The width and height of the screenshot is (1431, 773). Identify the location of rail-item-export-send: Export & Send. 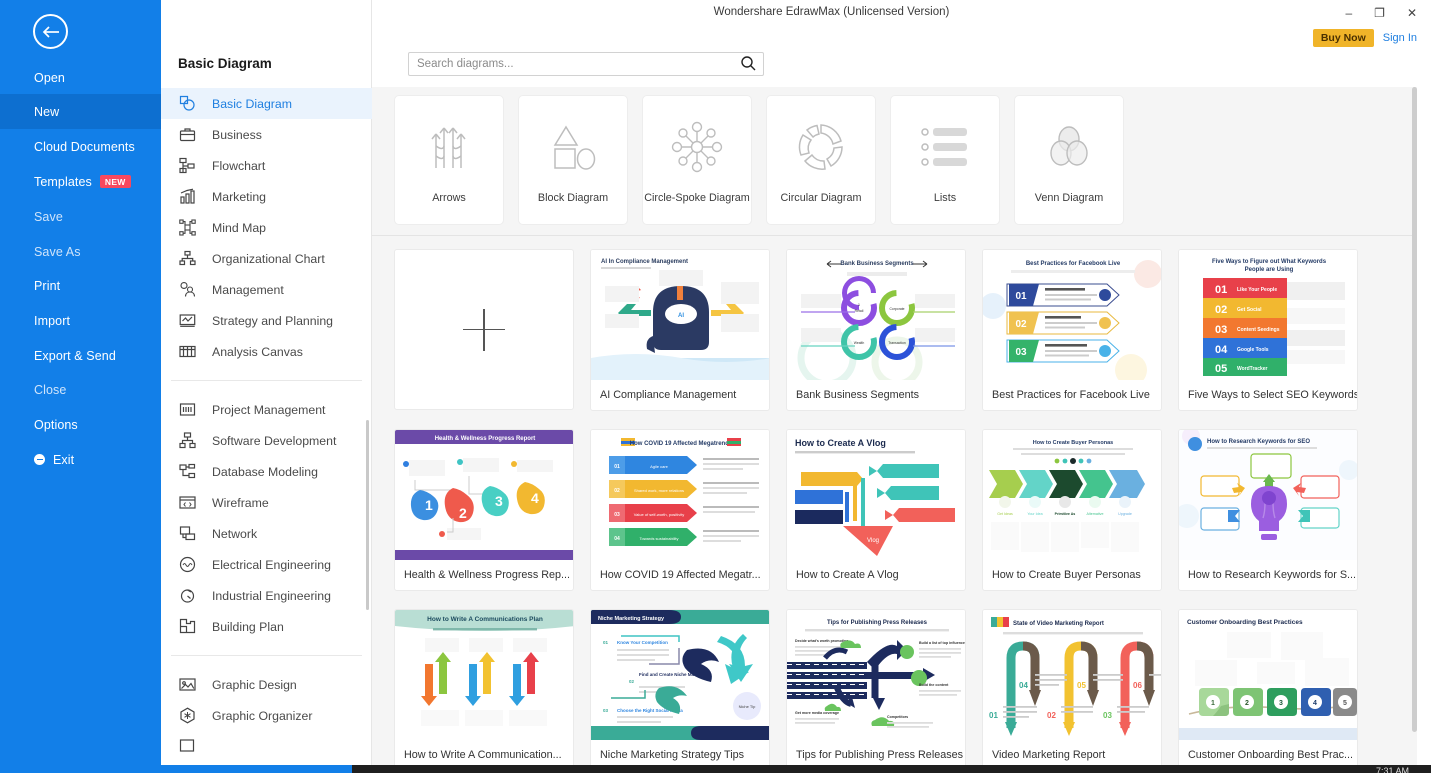
(80, 355).